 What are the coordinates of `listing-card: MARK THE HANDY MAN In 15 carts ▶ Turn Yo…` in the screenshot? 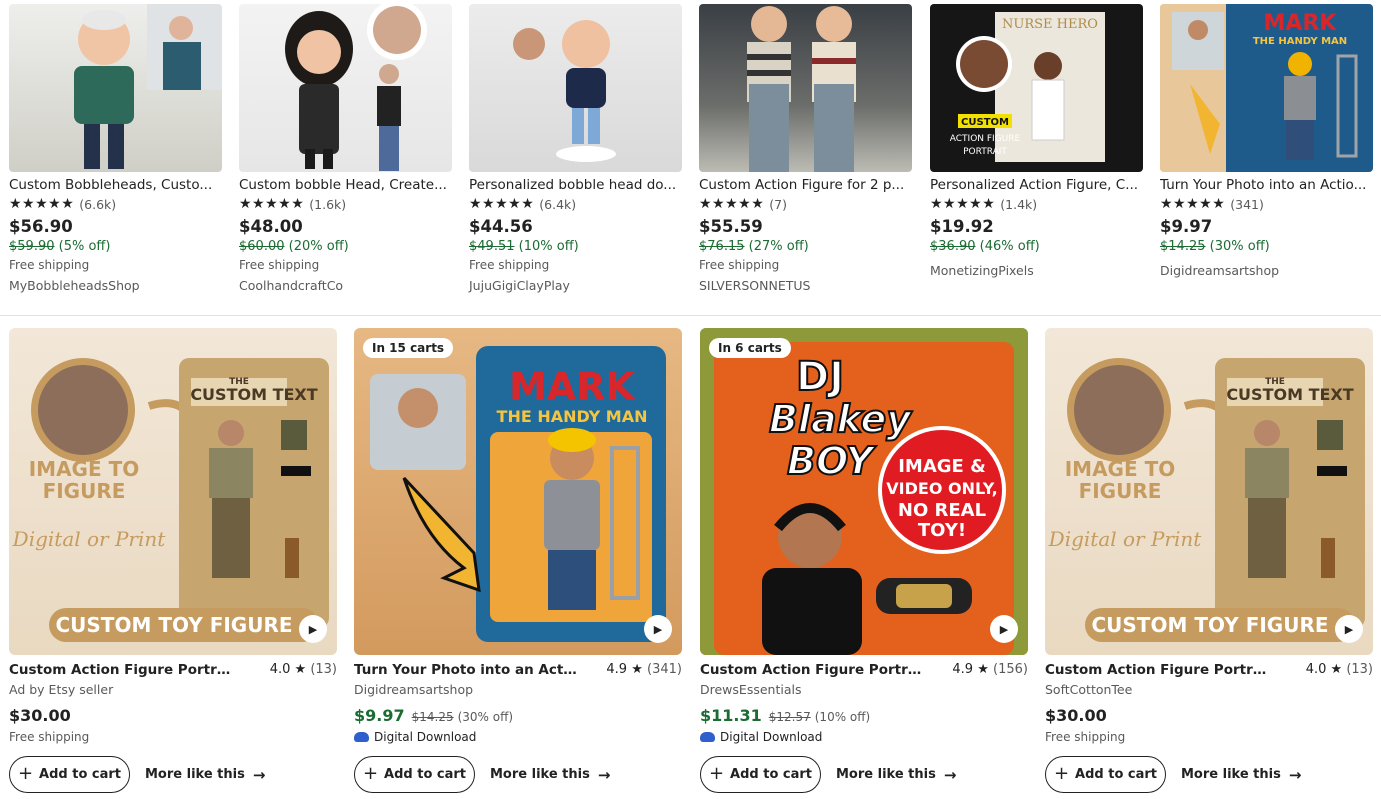 It's located at (518, 560).